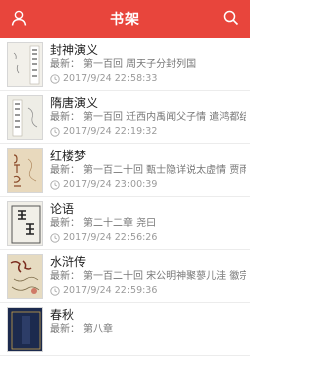  What do you see at coordinates (164, 117) in the screenshot?
I see `latest-chapter-text: 第一百回 迁西内禹闻父子情 遣鸿都结证隋唐缘` at bounding box center [164, 117].